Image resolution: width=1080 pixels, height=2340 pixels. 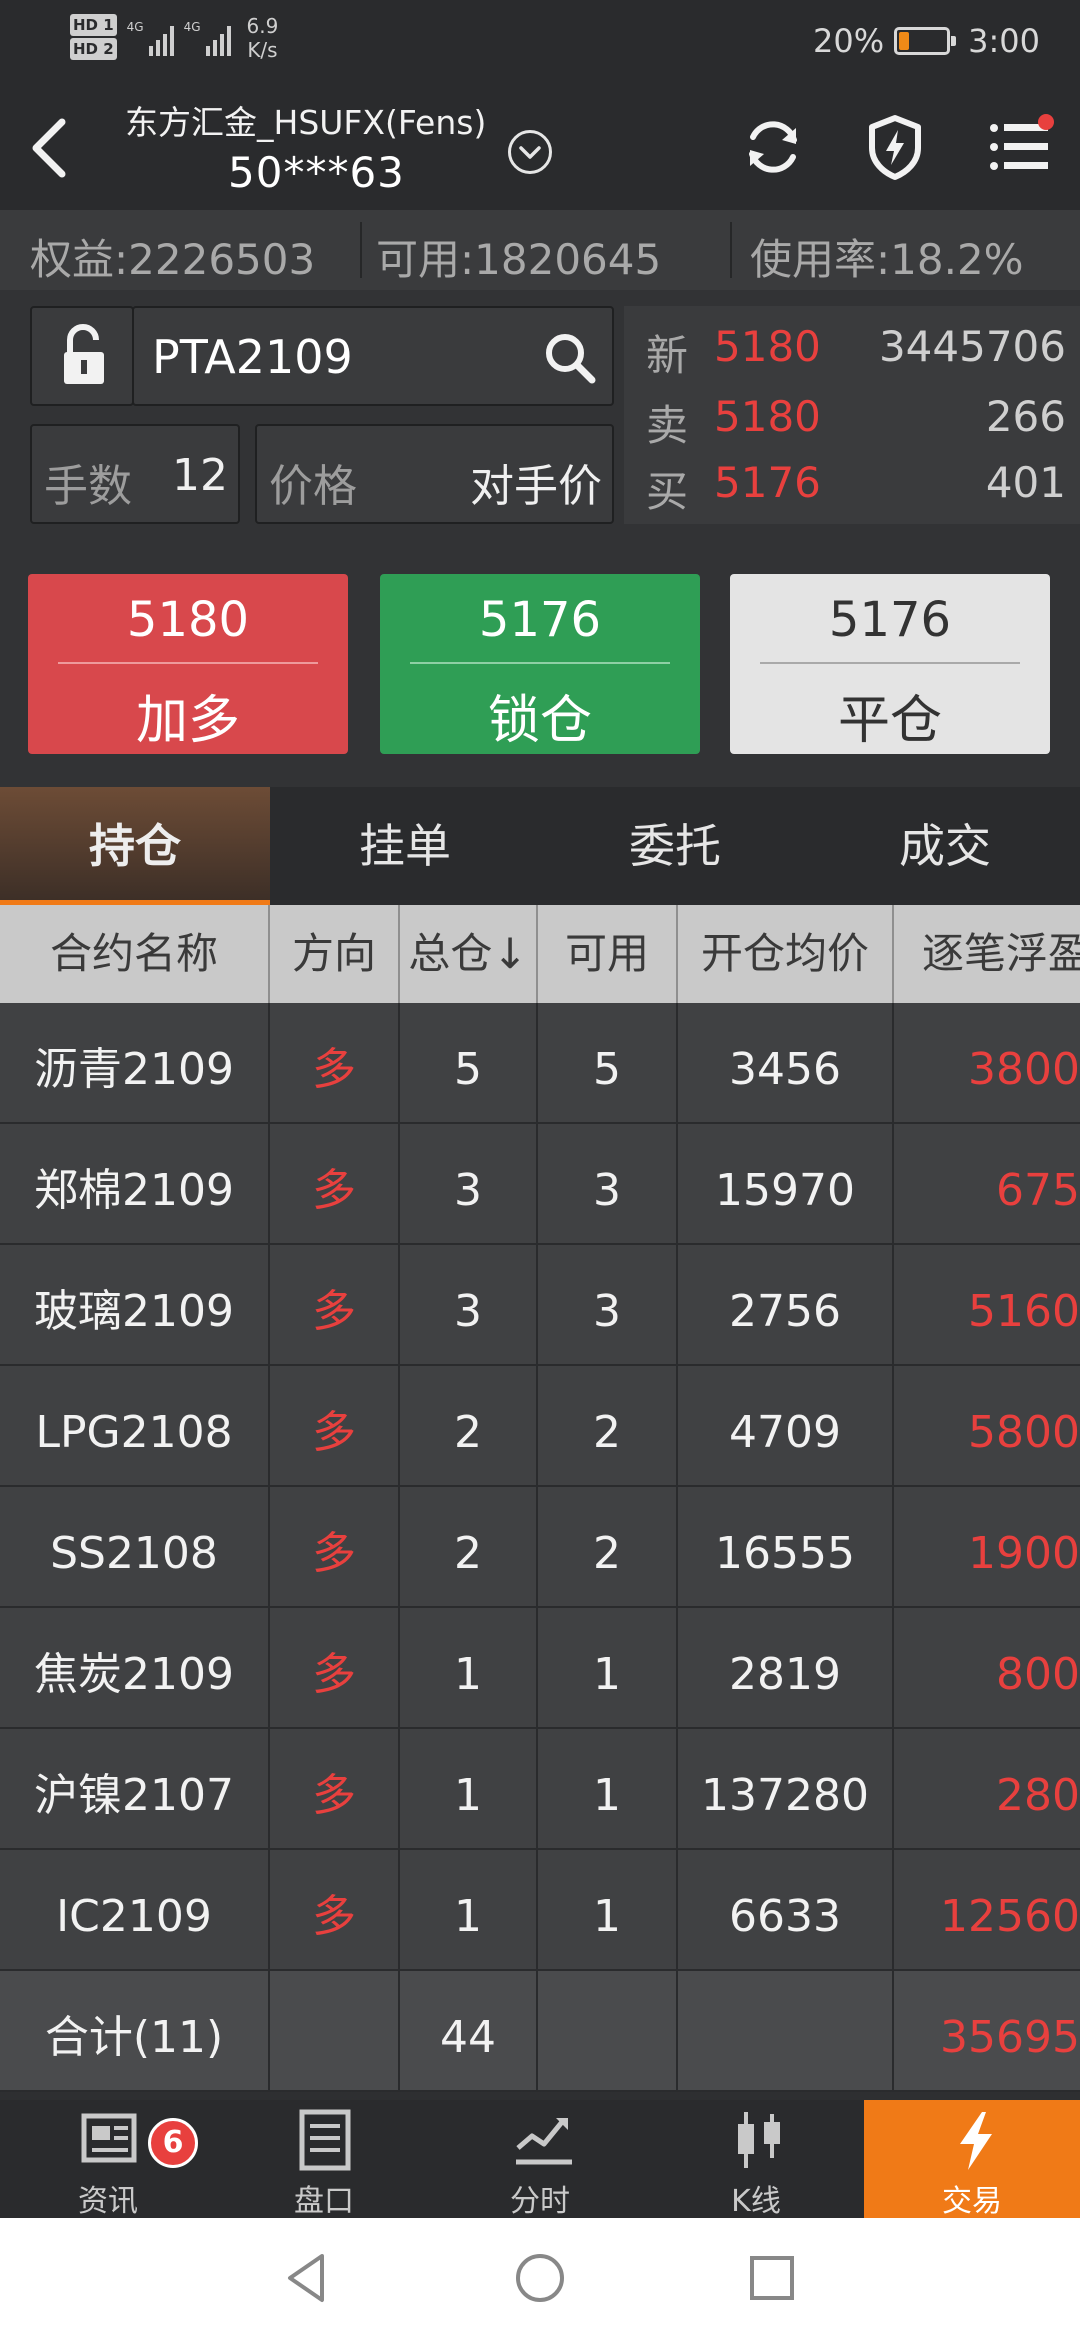 What do you see at coordinates (108, 2159) in the screenshot?
I see `nav-news: 6 资讯` at bounding box center [108, 2159].